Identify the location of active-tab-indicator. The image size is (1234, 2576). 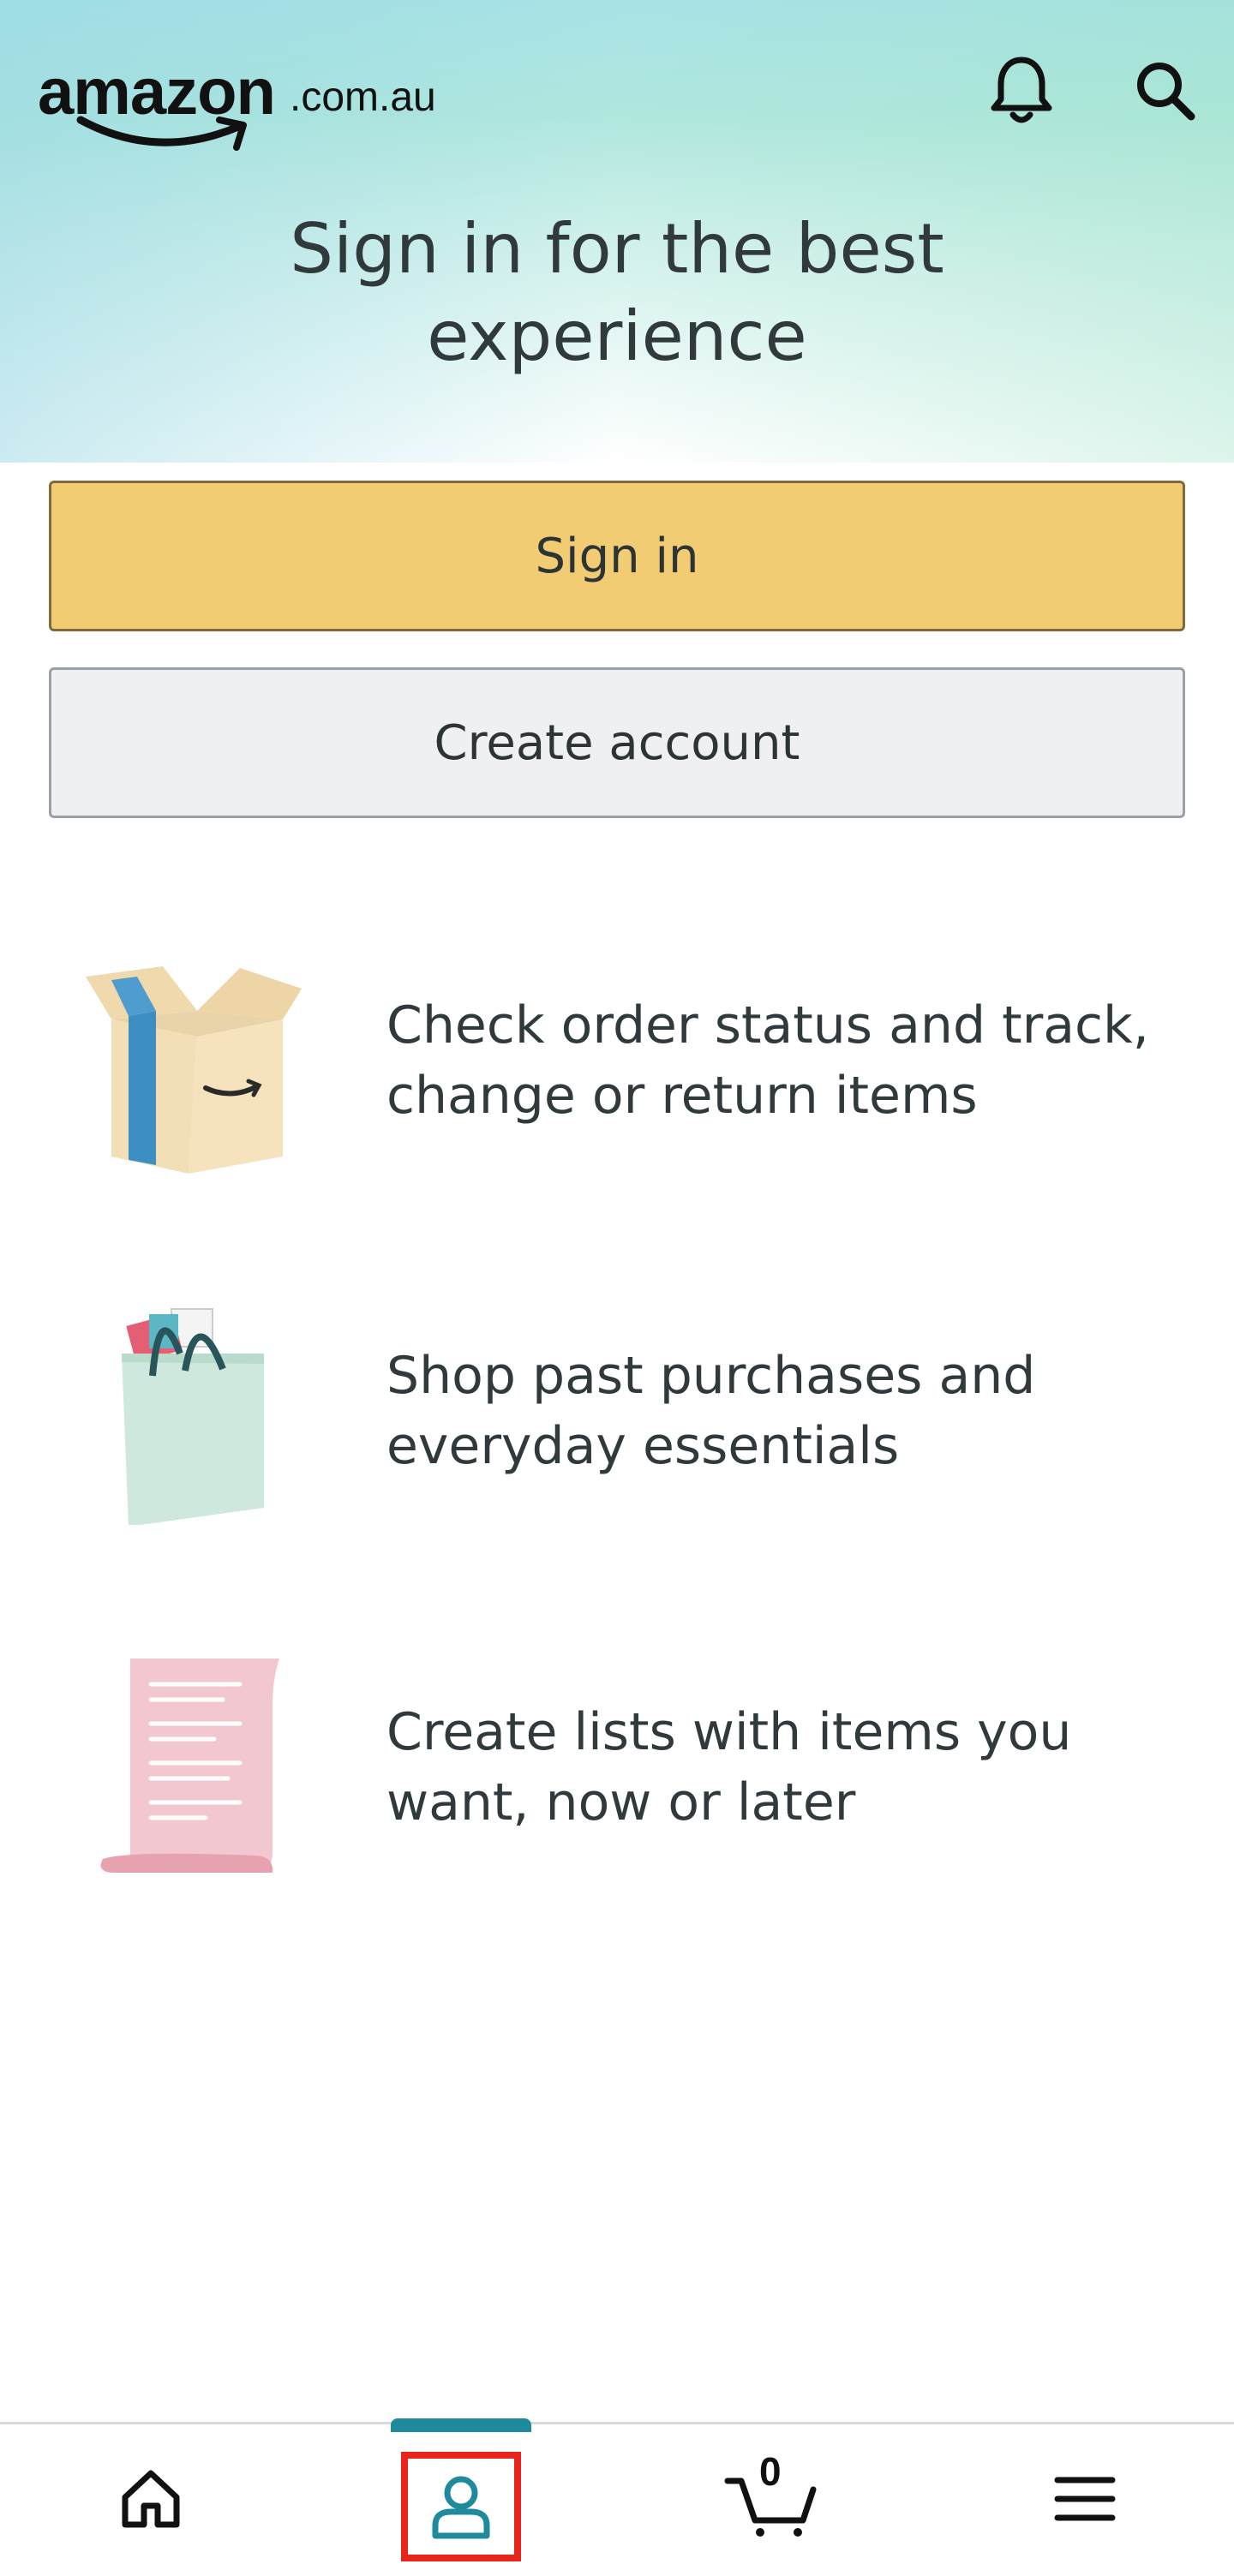
(461, 2425).